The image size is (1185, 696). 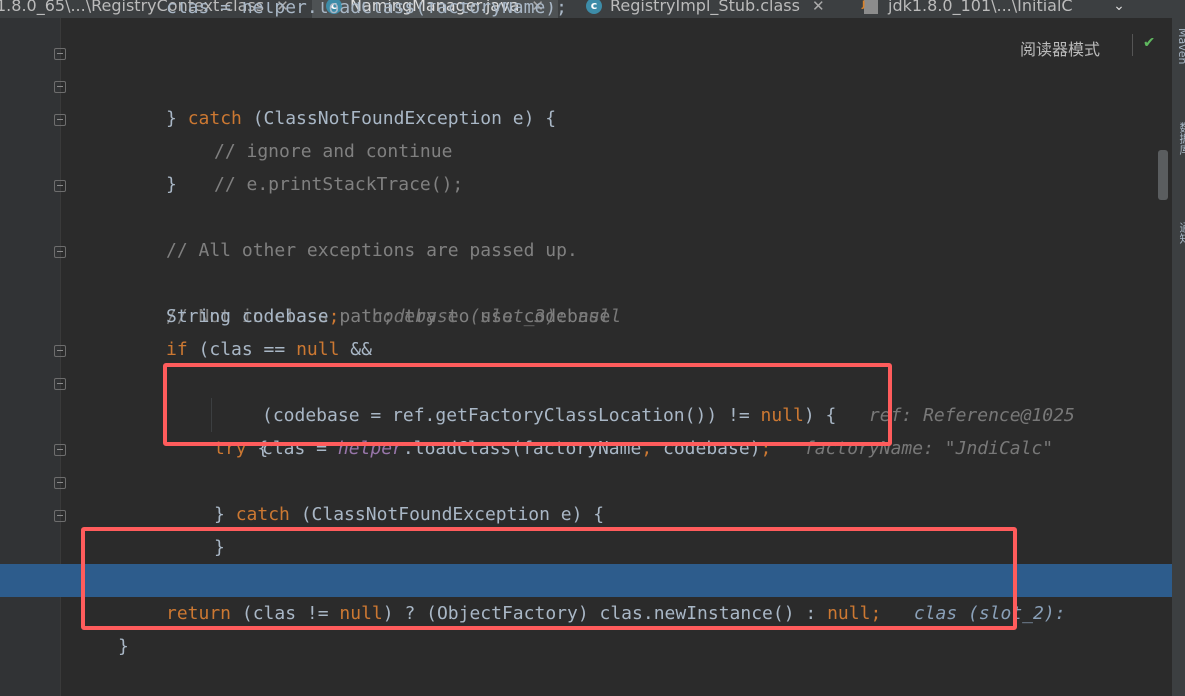 What do you see at coordinates (1180, 138) in the screenshot?
I see `side-tab-database: 数据库` at bounding box center [1180, 138].